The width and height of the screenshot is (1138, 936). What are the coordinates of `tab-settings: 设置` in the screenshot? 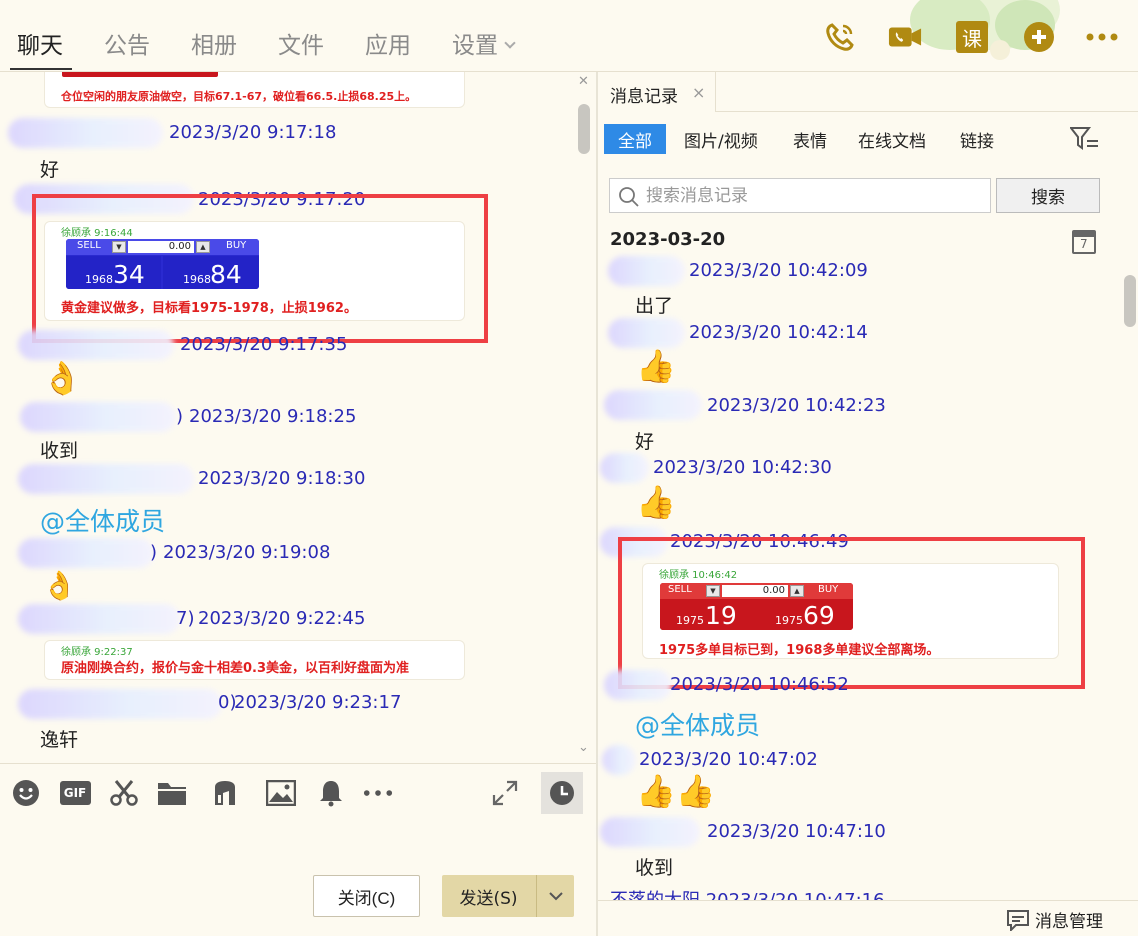 It's located at (484, 43).